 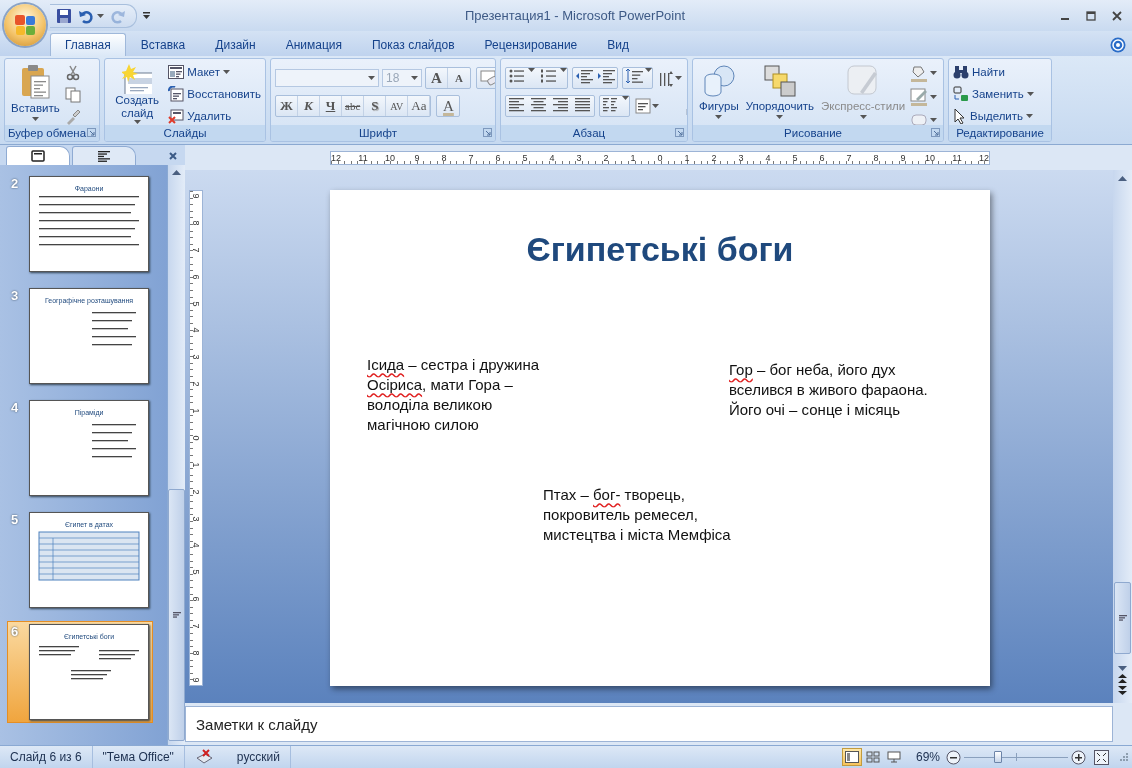 What do you see at coordinates (196, 411) in the screenshot?
I see `ruler-number: 1` at bounding box center [196, 411].